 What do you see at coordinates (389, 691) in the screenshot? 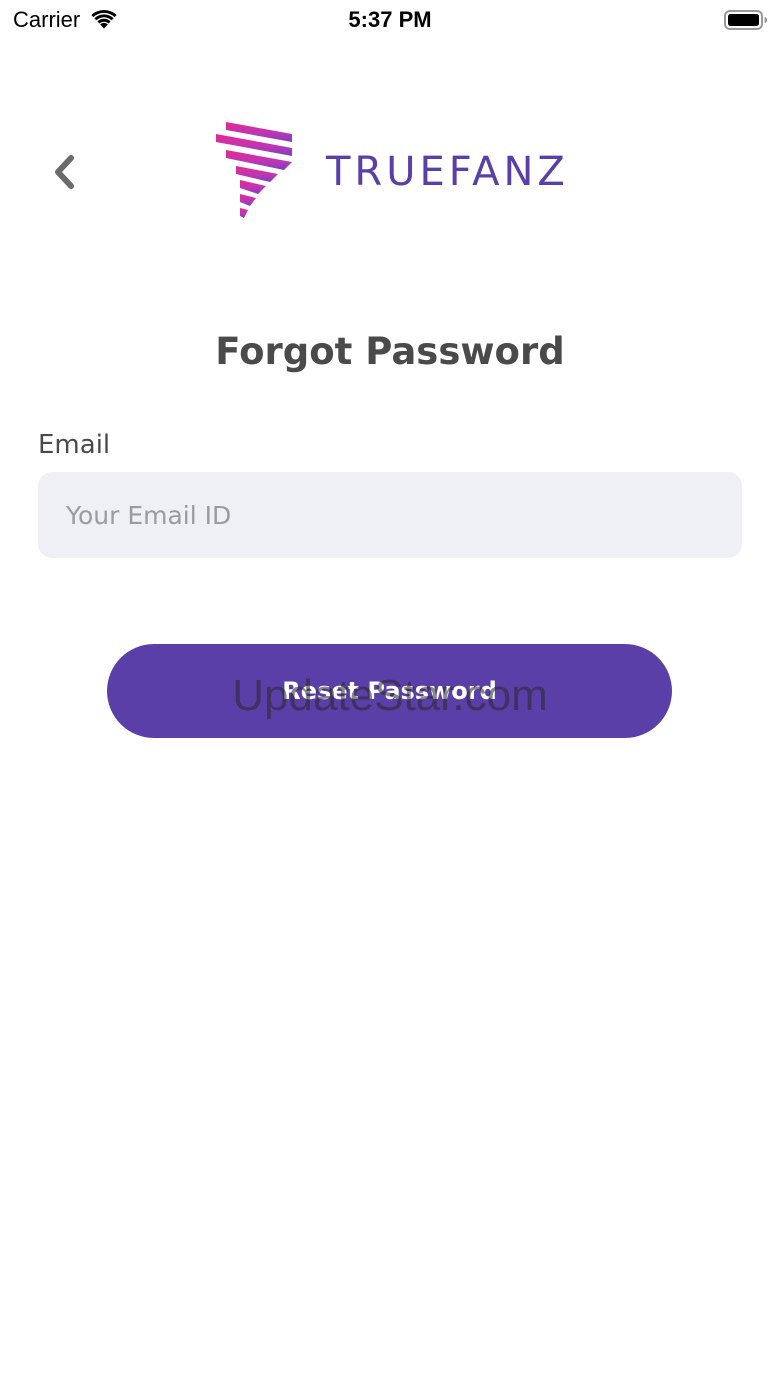
I see `reset-password-button: Reset Password` at bounding box center [389, 691].